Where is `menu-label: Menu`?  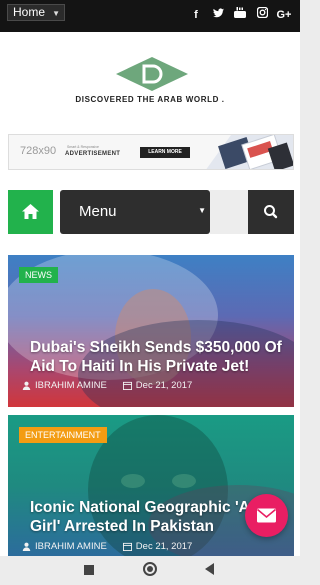
menu-label: Menu is located at coordinates (98, 211).